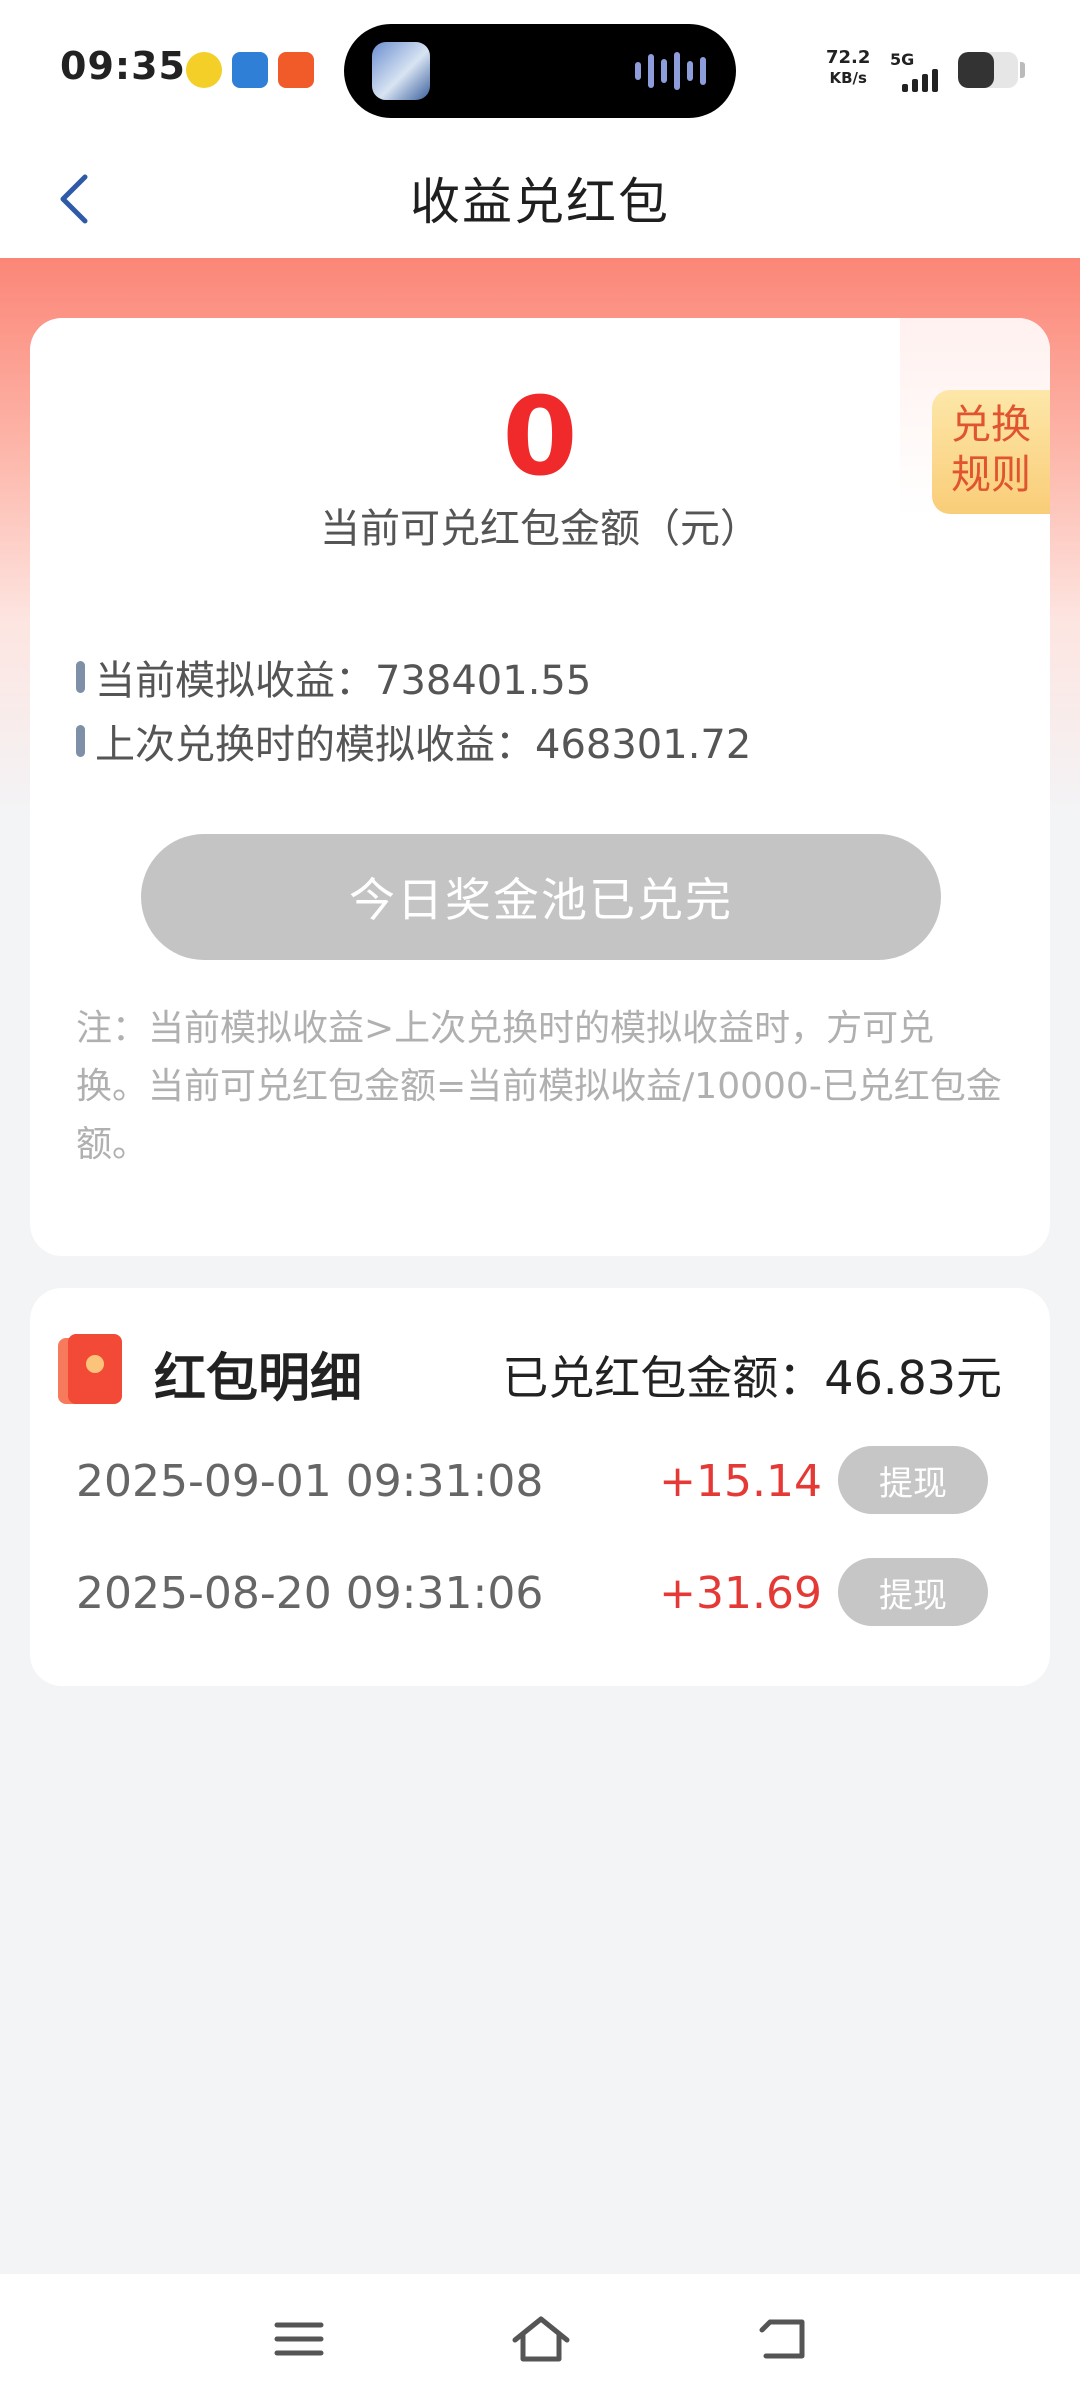 This screenshot has width=1080, height=2400. What do you see at coordinates (752, 1378) in the screenshot?
I see `redeemed-total: 已兑红包金额：46.83元` at bounding box center [752, 1378].